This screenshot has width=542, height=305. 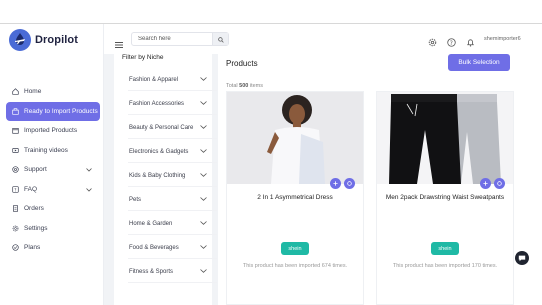 What do you see at coordinates (159, 151) in the screenshot?
I see `niche-label: Electronics & Gadgets` at bounding box center [159, 151].